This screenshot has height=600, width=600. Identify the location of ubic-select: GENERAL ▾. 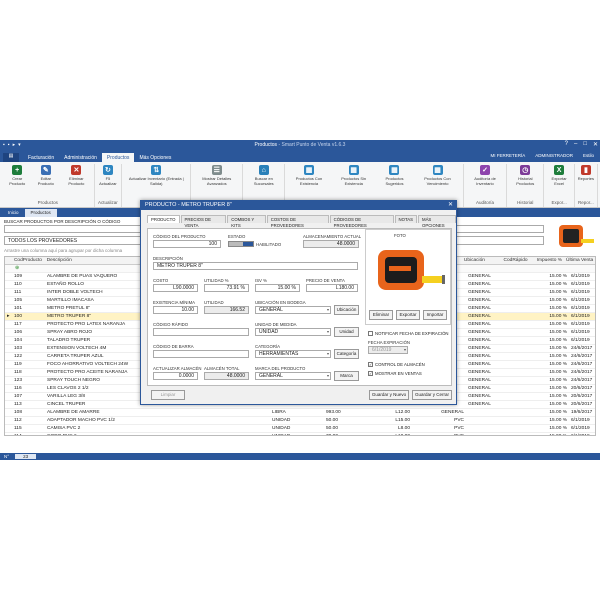
(293, 310).